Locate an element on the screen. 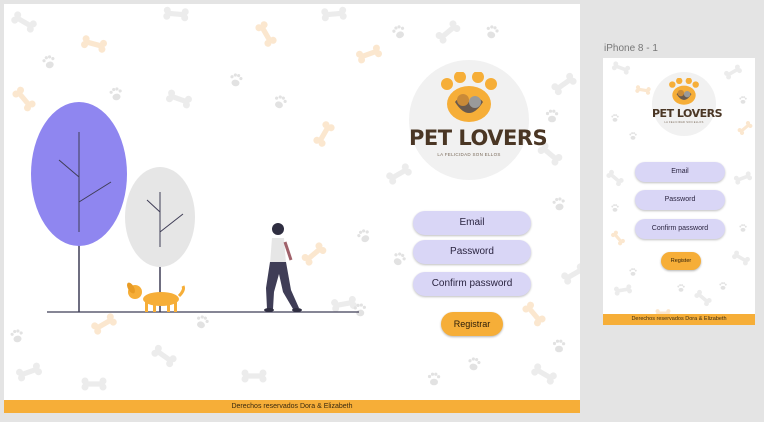  register-button: Registrar is located at coordinates (472, 324).